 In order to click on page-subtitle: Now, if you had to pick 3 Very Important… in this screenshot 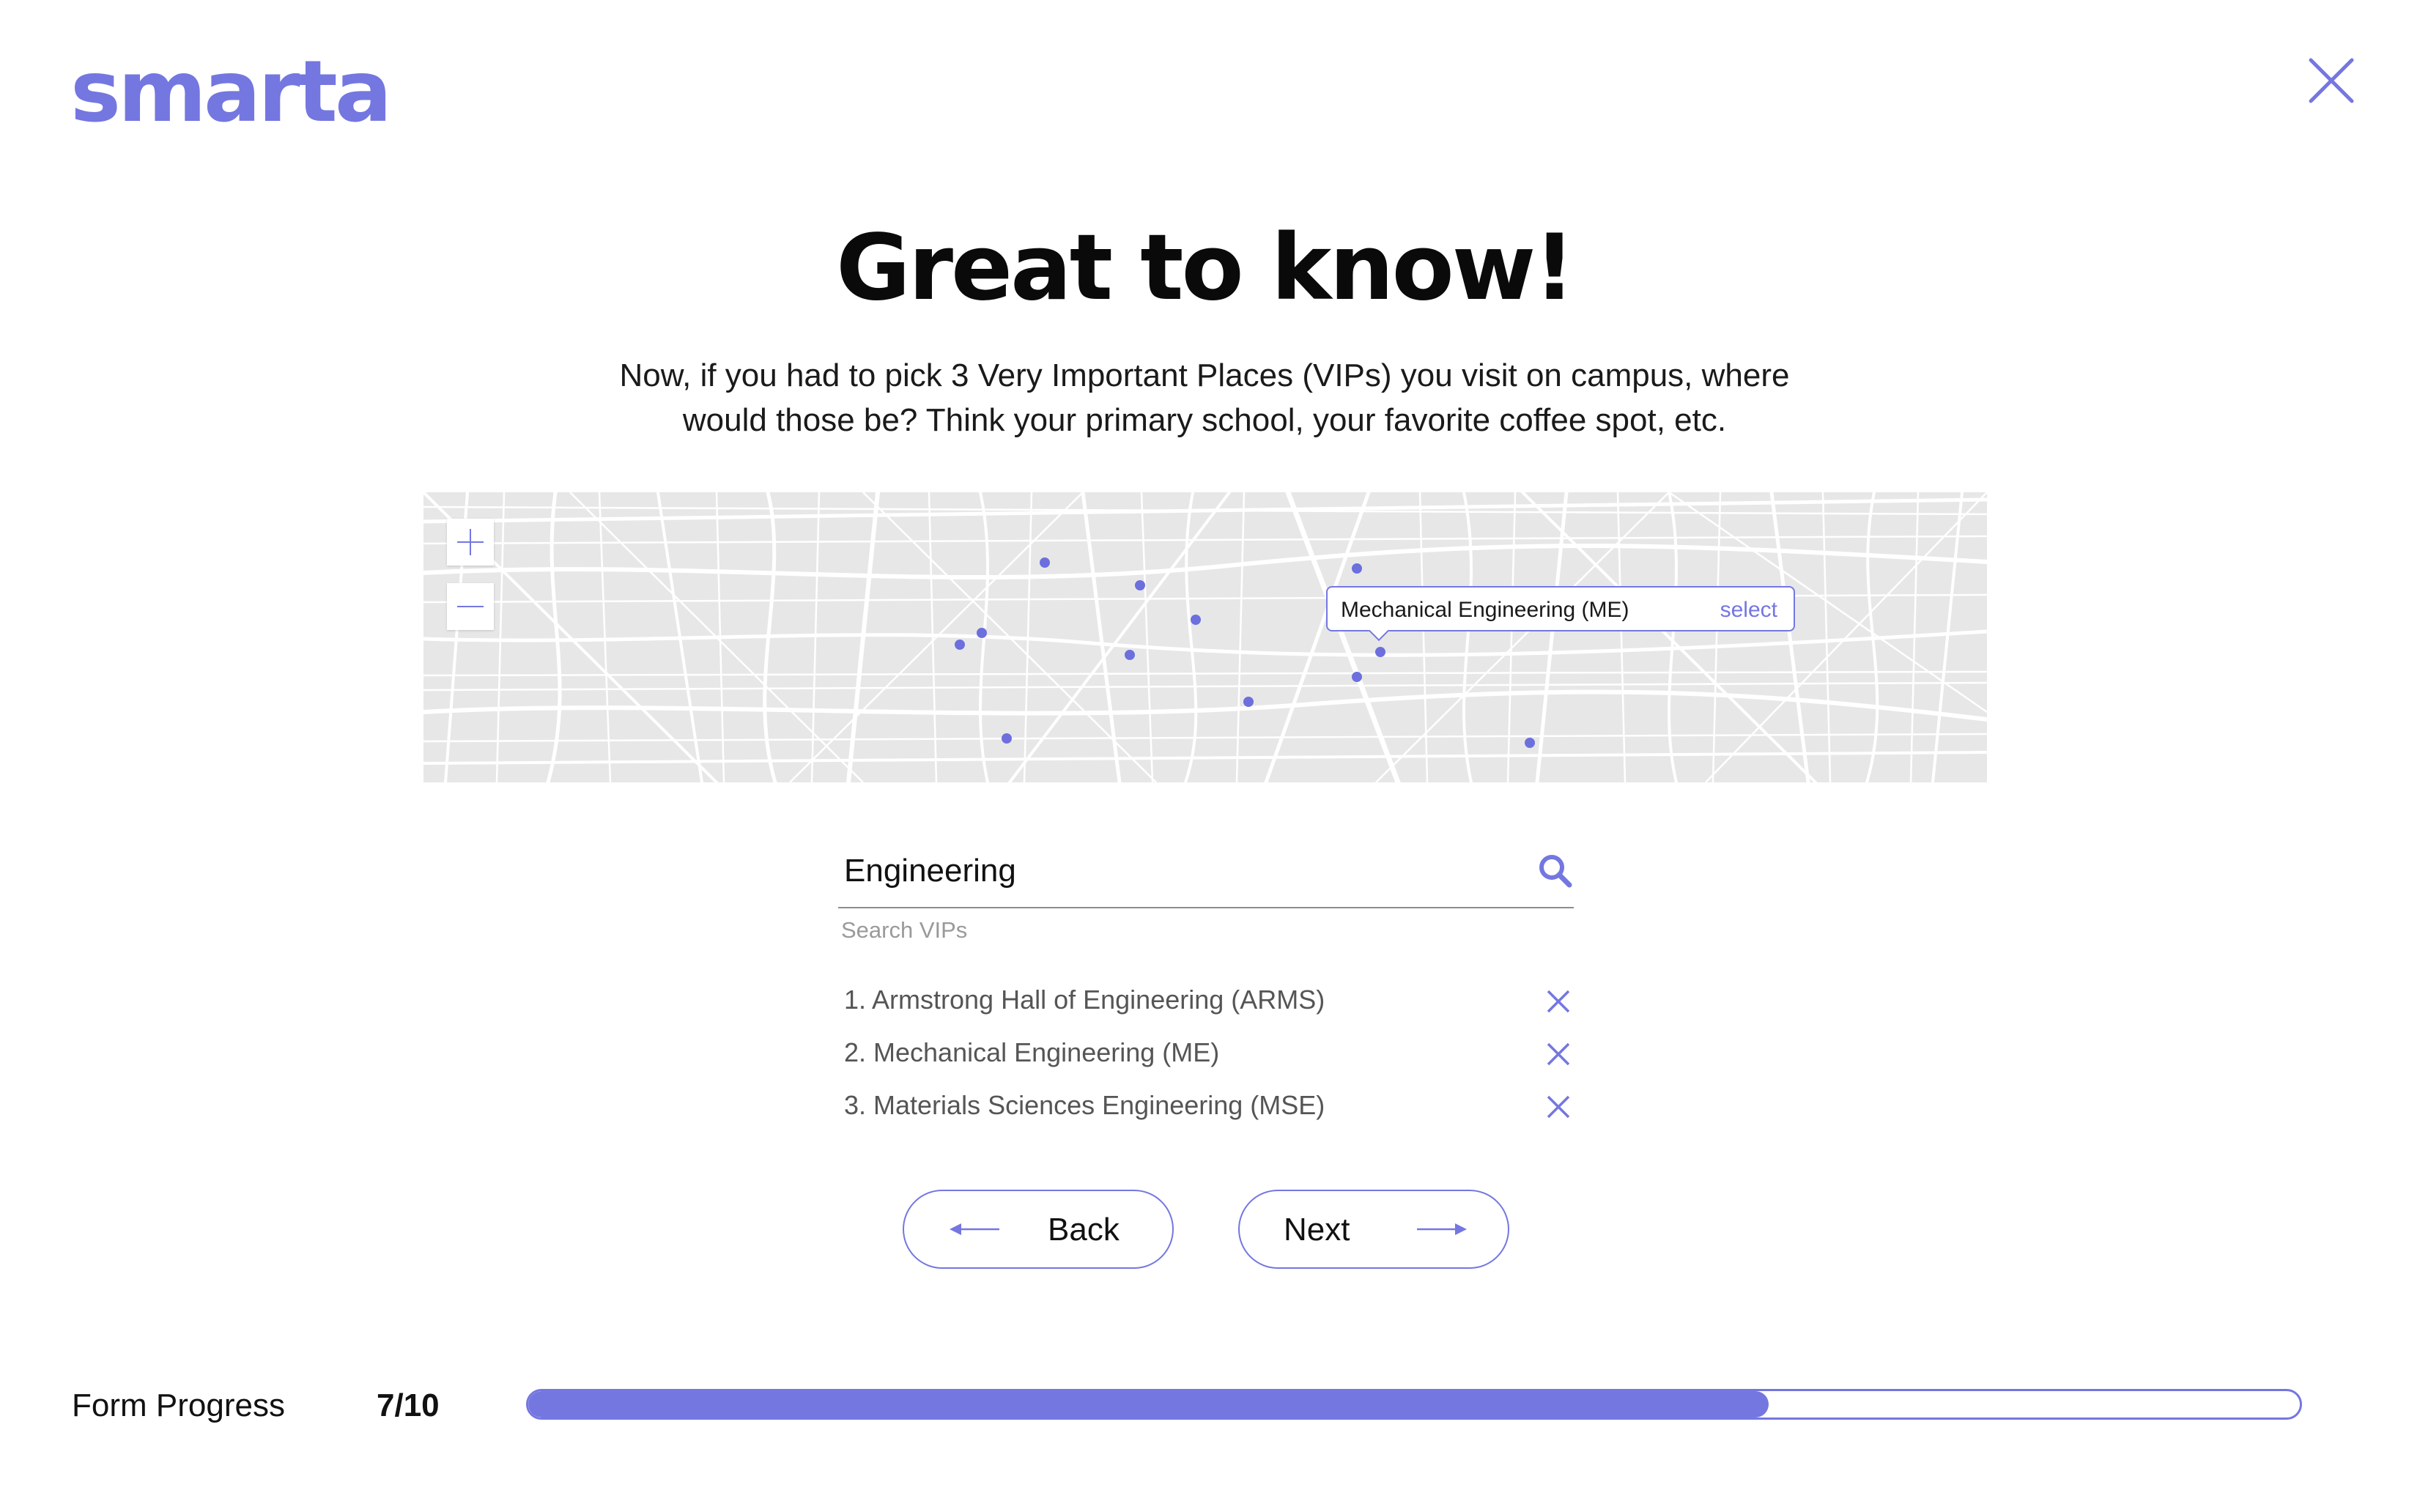, I will do `click(1204, 397)`.